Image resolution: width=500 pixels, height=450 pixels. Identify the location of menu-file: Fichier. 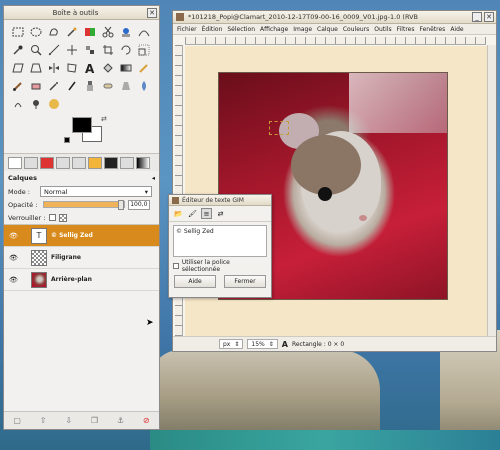
(187, 29).